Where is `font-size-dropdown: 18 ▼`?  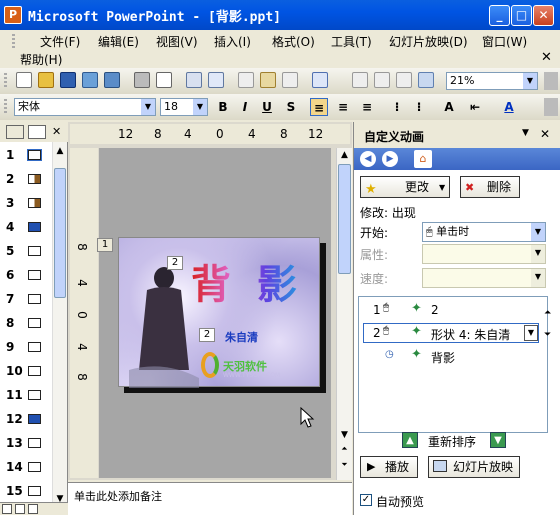 font-size-dropdown: 18 ▼ is located at coordinates (184, 107).